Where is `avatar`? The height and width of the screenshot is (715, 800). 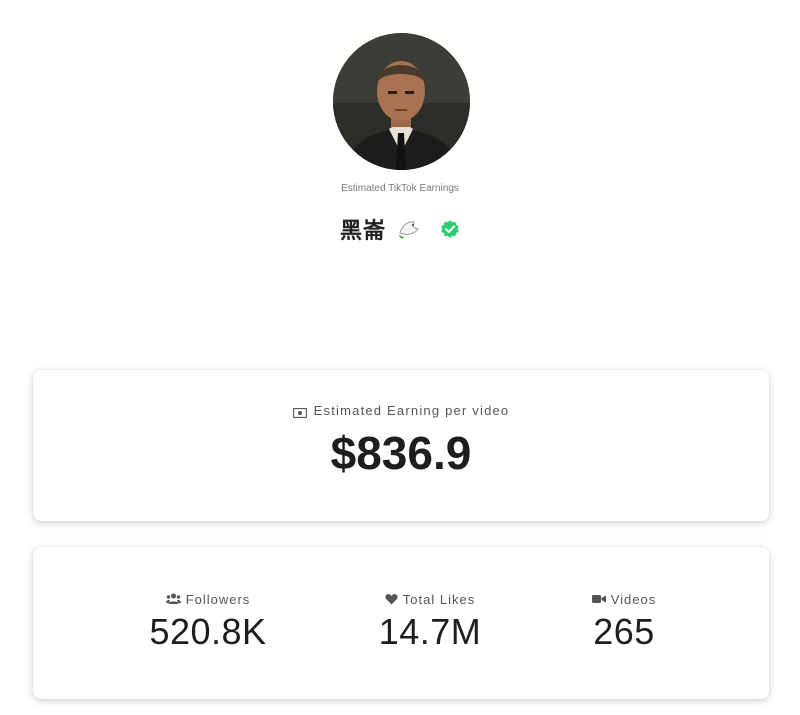
avatar is located at coordinates (401, 101).